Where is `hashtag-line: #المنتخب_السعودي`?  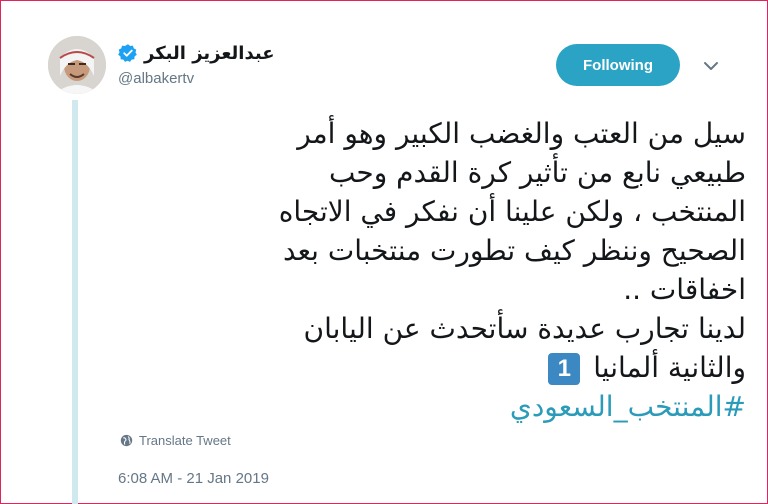
hashtag-line: #المنتخب_السعودي is located at coordinates (428, 406).